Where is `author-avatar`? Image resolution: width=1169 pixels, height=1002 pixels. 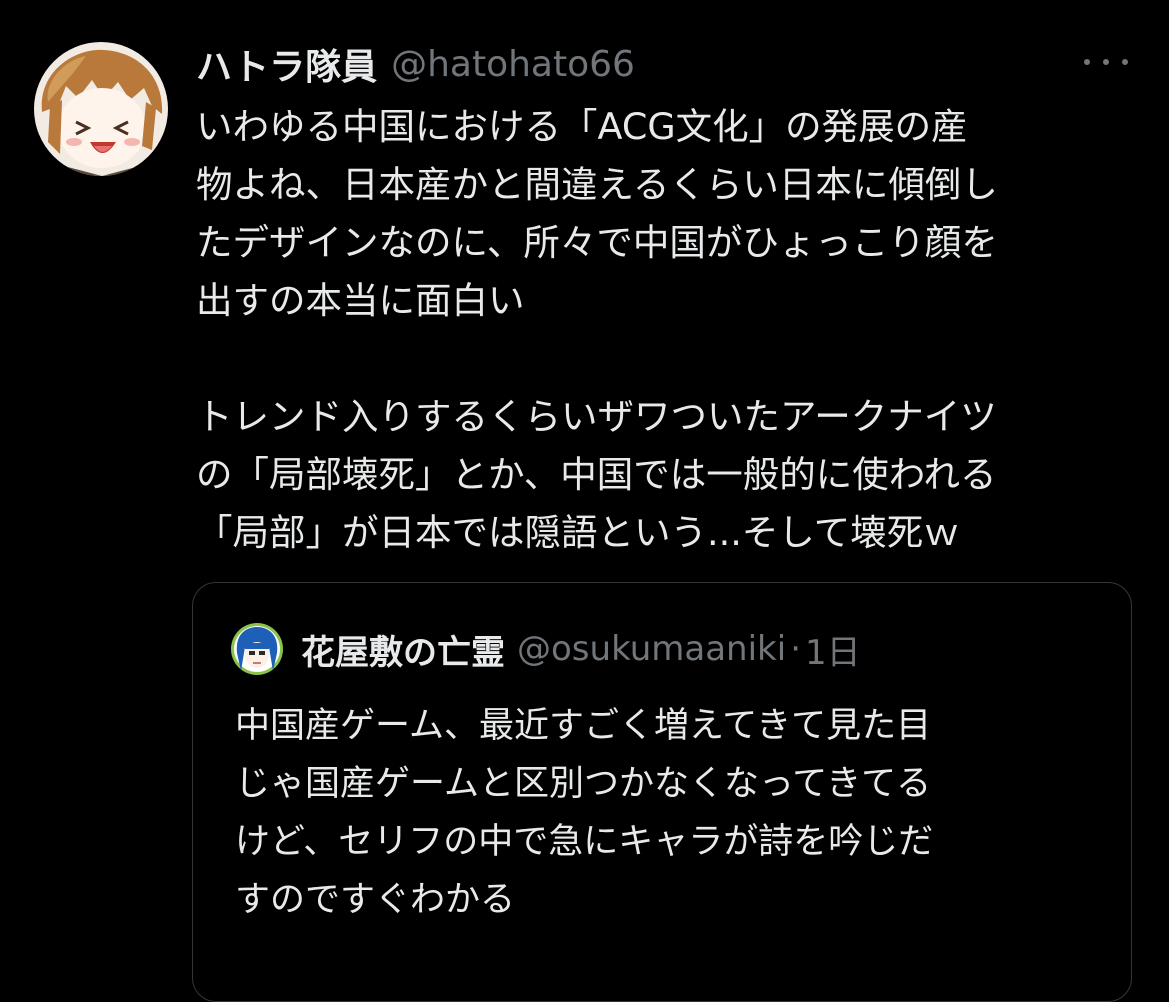
author-avatar is located at coordinates (101, 109).